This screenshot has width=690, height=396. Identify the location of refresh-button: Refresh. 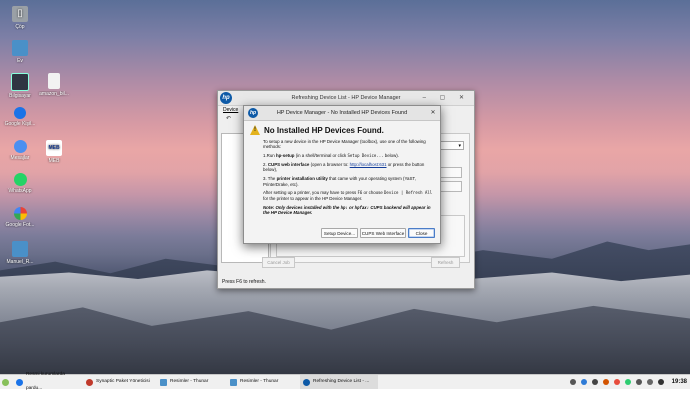
(445, 262).